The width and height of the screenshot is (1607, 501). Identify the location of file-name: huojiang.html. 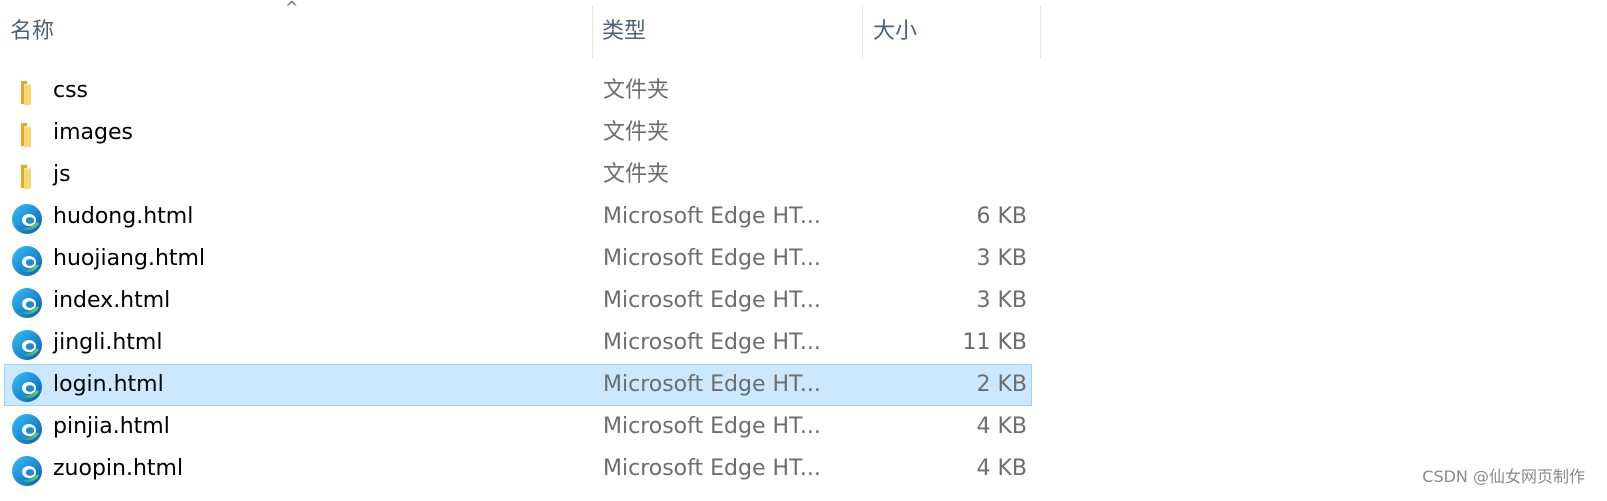
(129, 258).